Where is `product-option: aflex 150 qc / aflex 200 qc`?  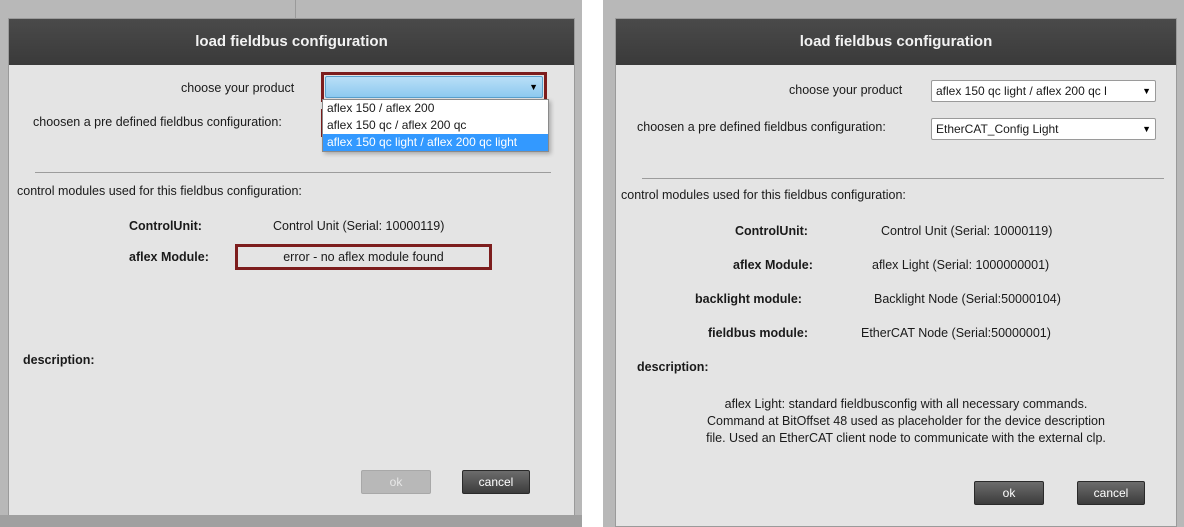 product-option: aflex 150 qc / aflex 200 qc is located at coordinates (435, 125).